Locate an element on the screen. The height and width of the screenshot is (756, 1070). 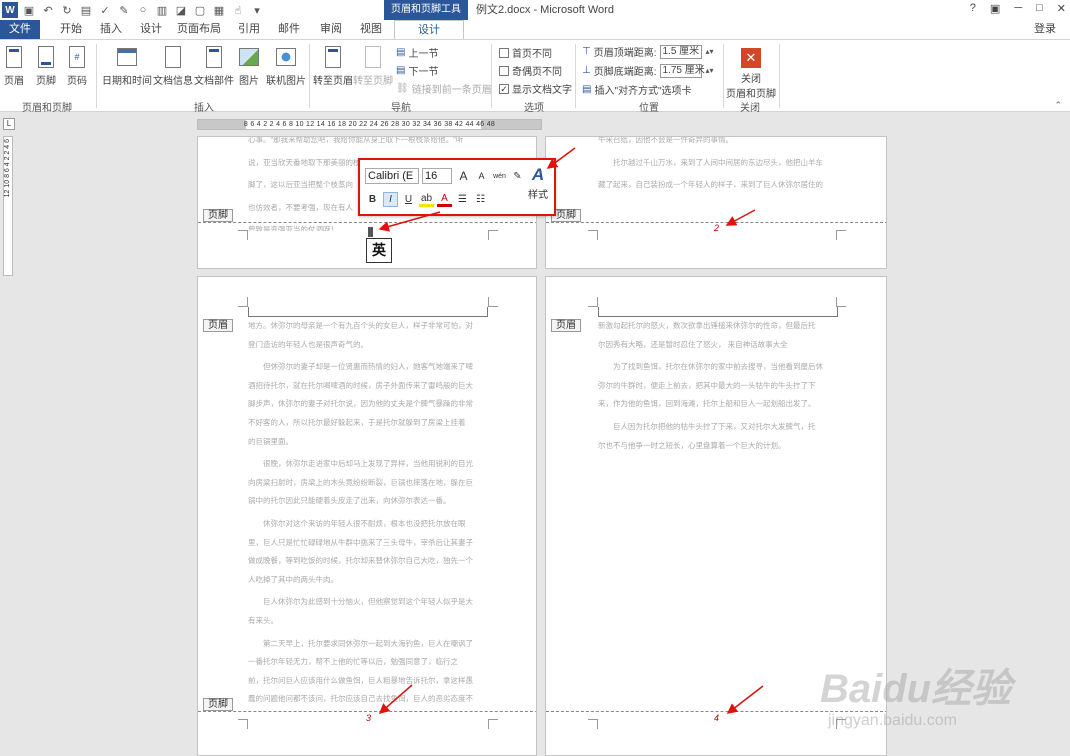
paragraph-line: 的巨锅里面。 is located at coordinates (270, 441).